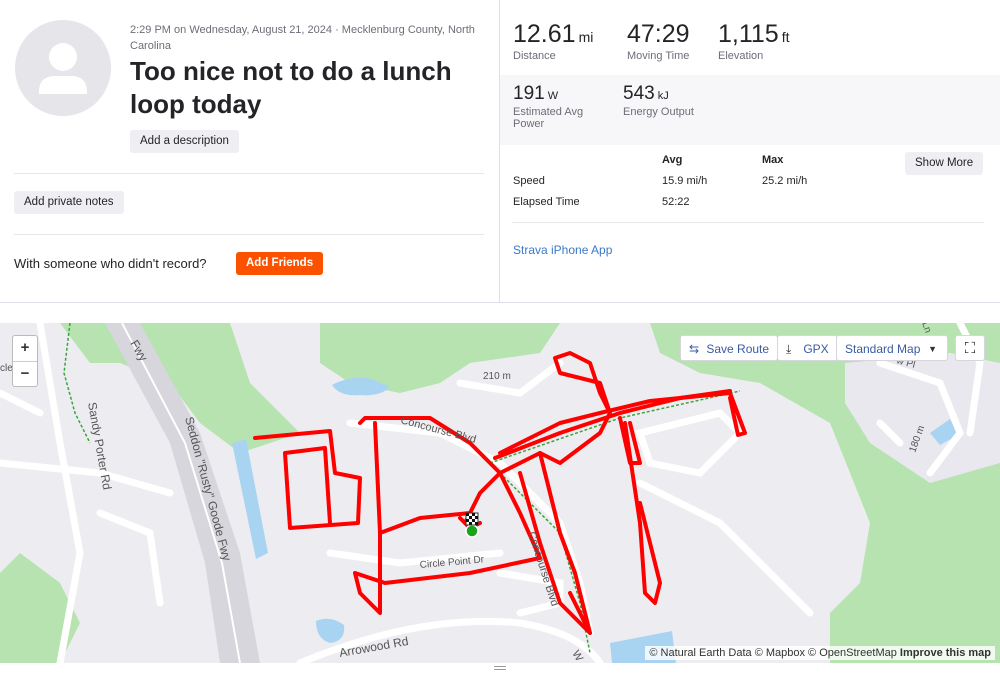  What do you see at coordinates (676, 202) in the screenshot?
I see `elapsed-avg: 52:22` at bounding box center [676, 202].